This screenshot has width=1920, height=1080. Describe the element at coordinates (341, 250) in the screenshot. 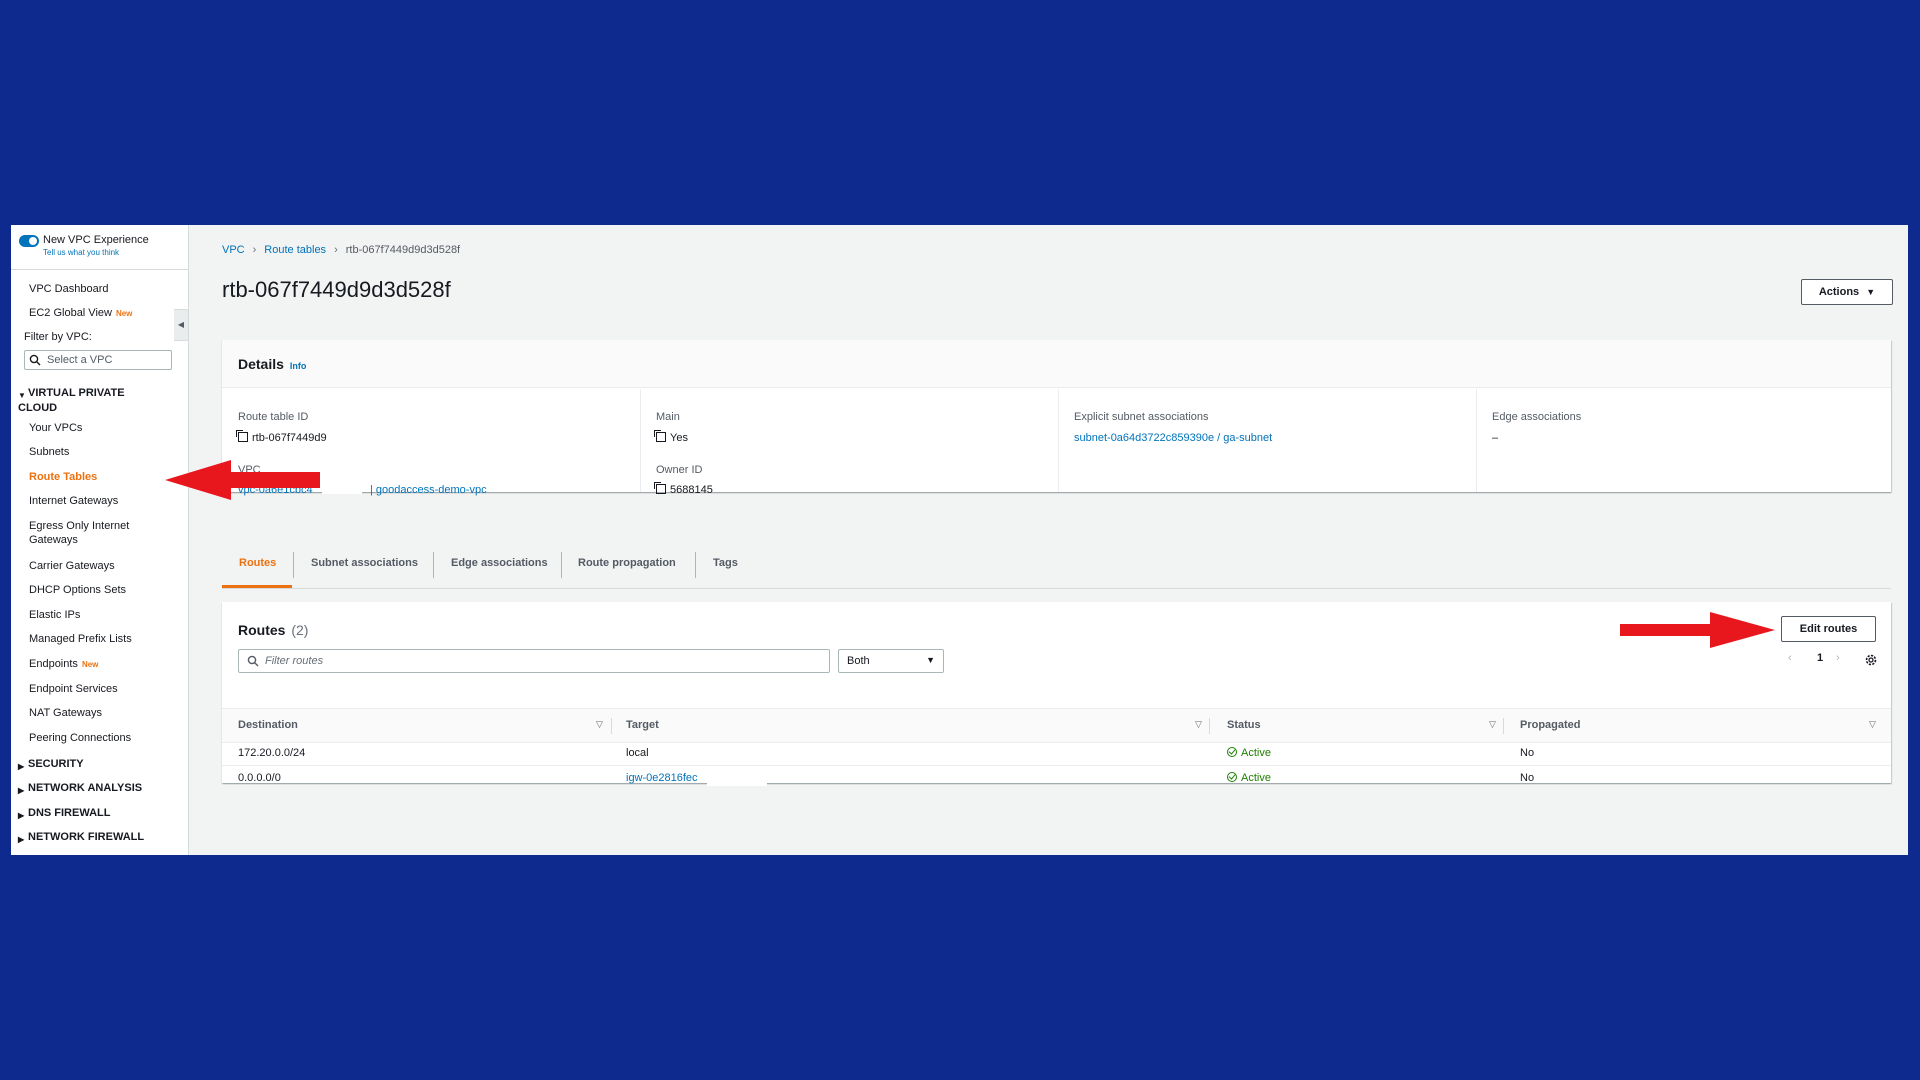

I see `breadcrumb: VPC › Route tables › rtb-067f7449d9d3d528f` at that location.